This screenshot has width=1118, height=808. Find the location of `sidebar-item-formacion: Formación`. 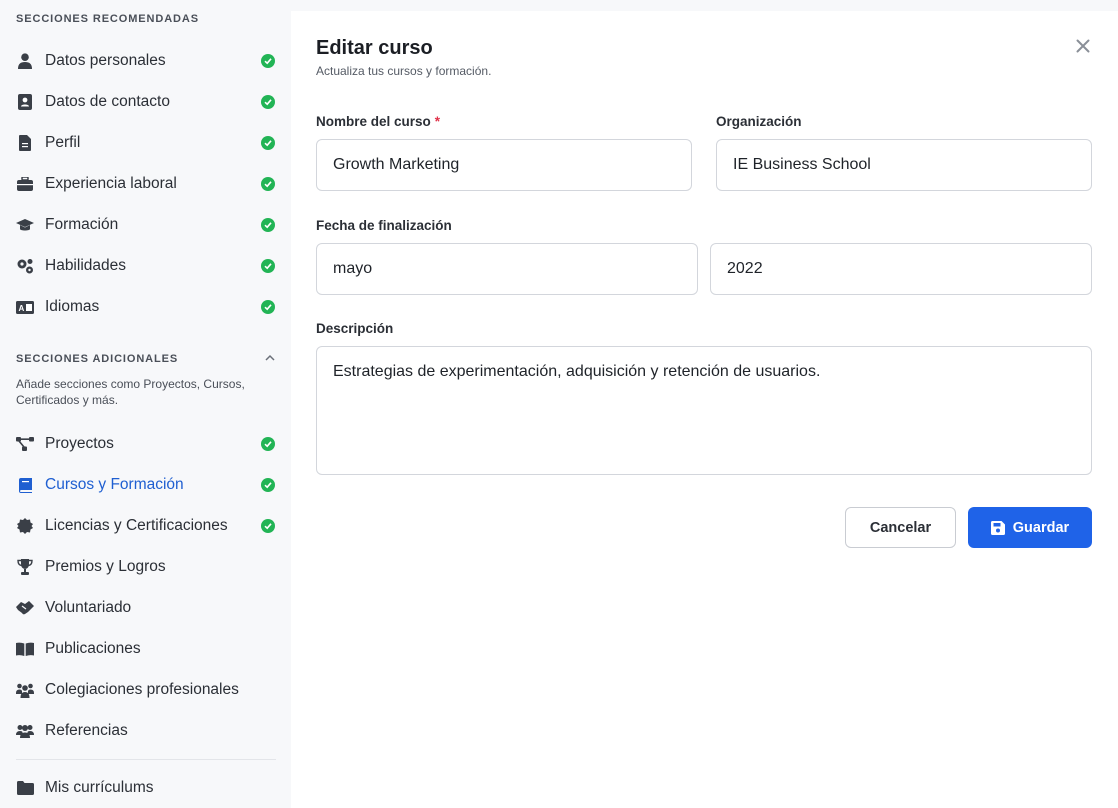

sidebar-item-formacion: Formación is located at coordinates (145, 225).